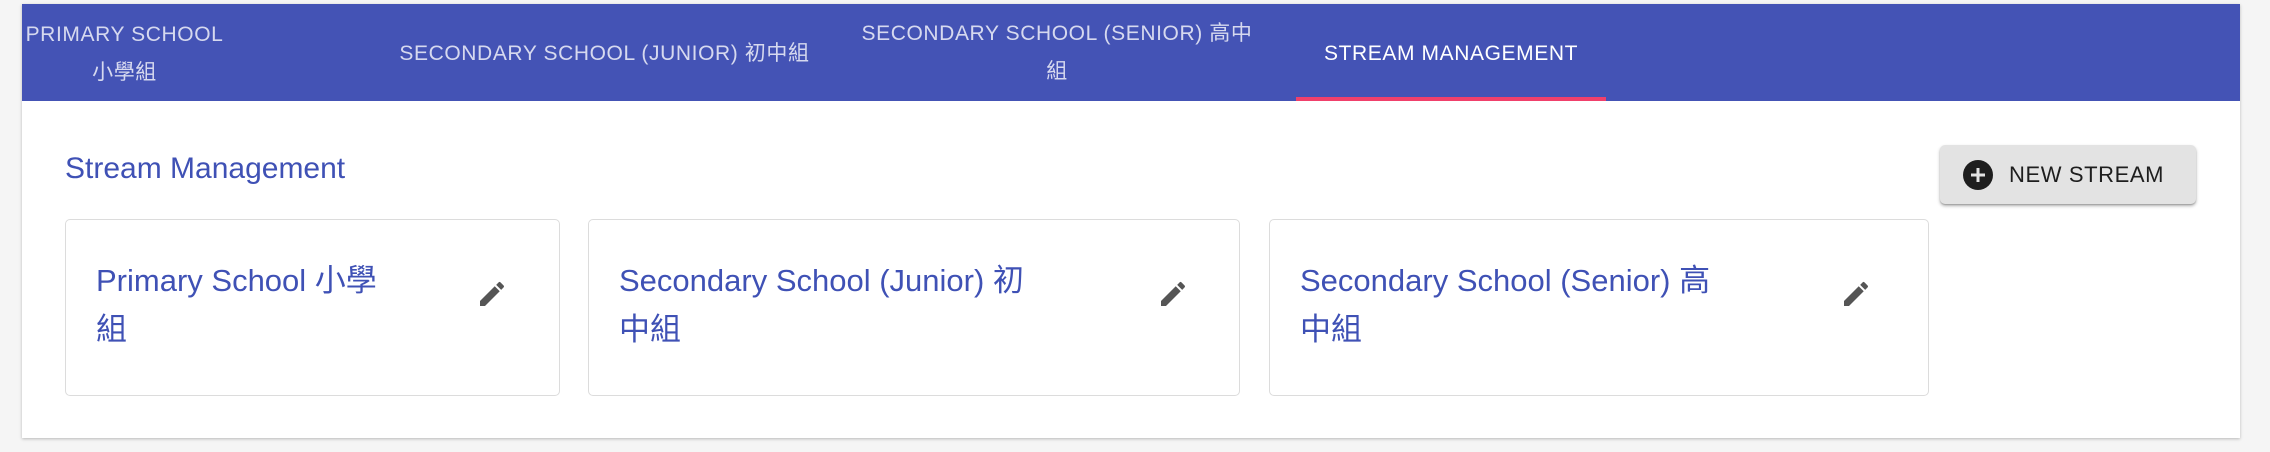 The height and width of the screenshot is (452, 2270). I want to click on tab-secondary-senior: SECONDARY SCHOOL (SENIOR) 高中 組, so click(1057, 52).